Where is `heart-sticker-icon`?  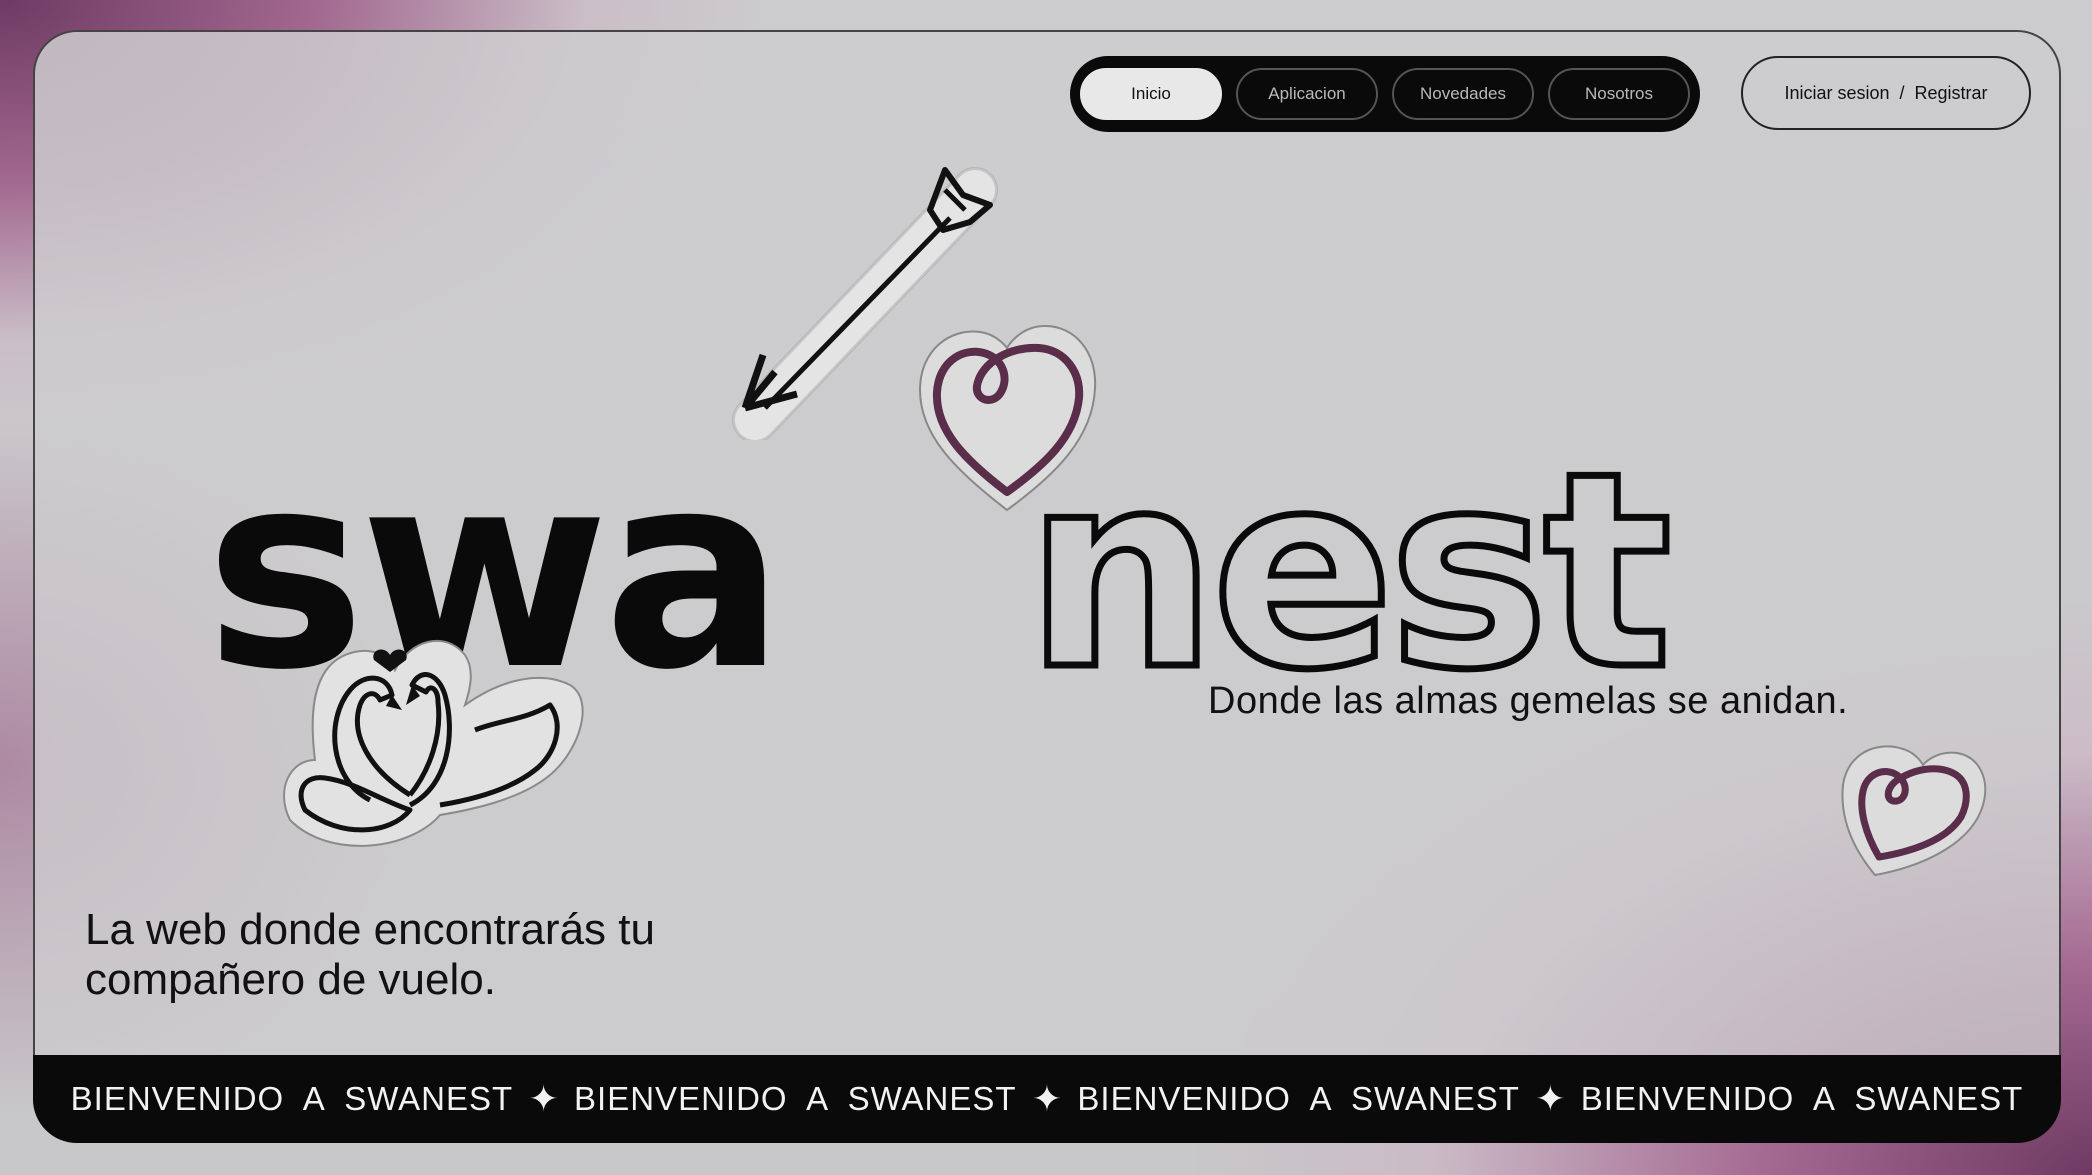 heart-sticker-icon is located at coordinates (1007, 418).